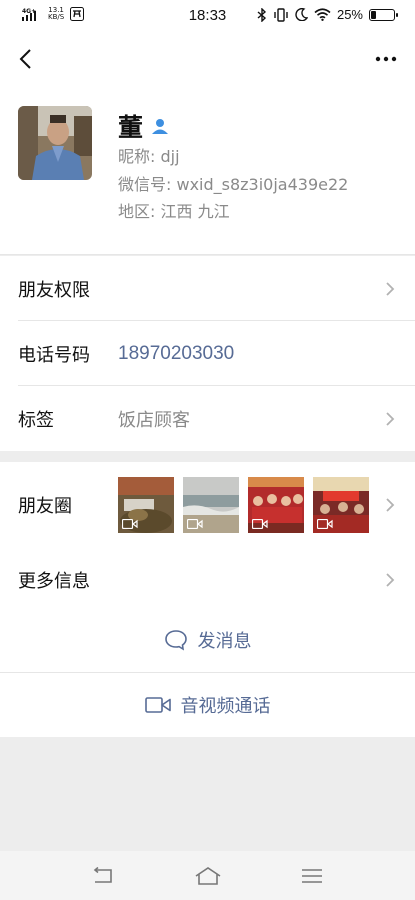 The height and width of the screenshot is (900, 415). Describe the element at coordinates (207, 16) in the screenshot. I see `status-bar: 4G+ 13.1 KB/S 18:33 25%` at that location.